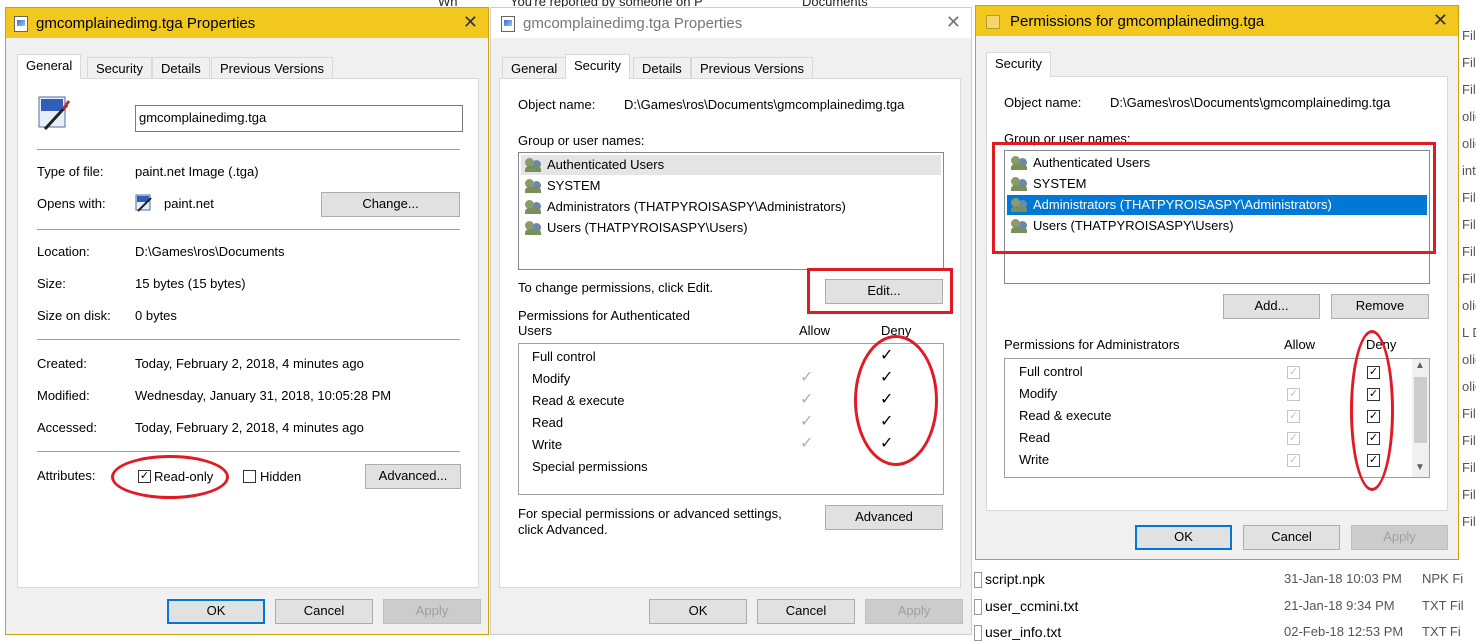  What do you see at coordinates (1420, 467) in the screenshot?
I see `chevron-down-icon: ▼` at bounding box center [1420, 467].